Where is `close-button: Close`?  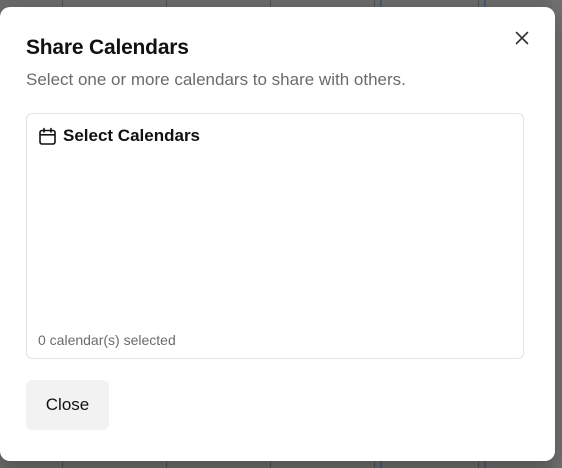
close-button: Close is located at coordinates (67, 405).